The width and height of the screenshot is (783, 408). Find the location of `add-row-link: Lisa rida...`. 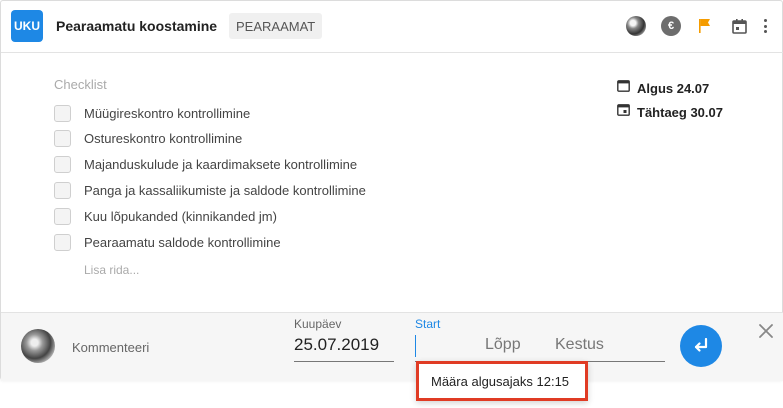

add-row-link: Lisa rida... is located at coordinates (111, 270).